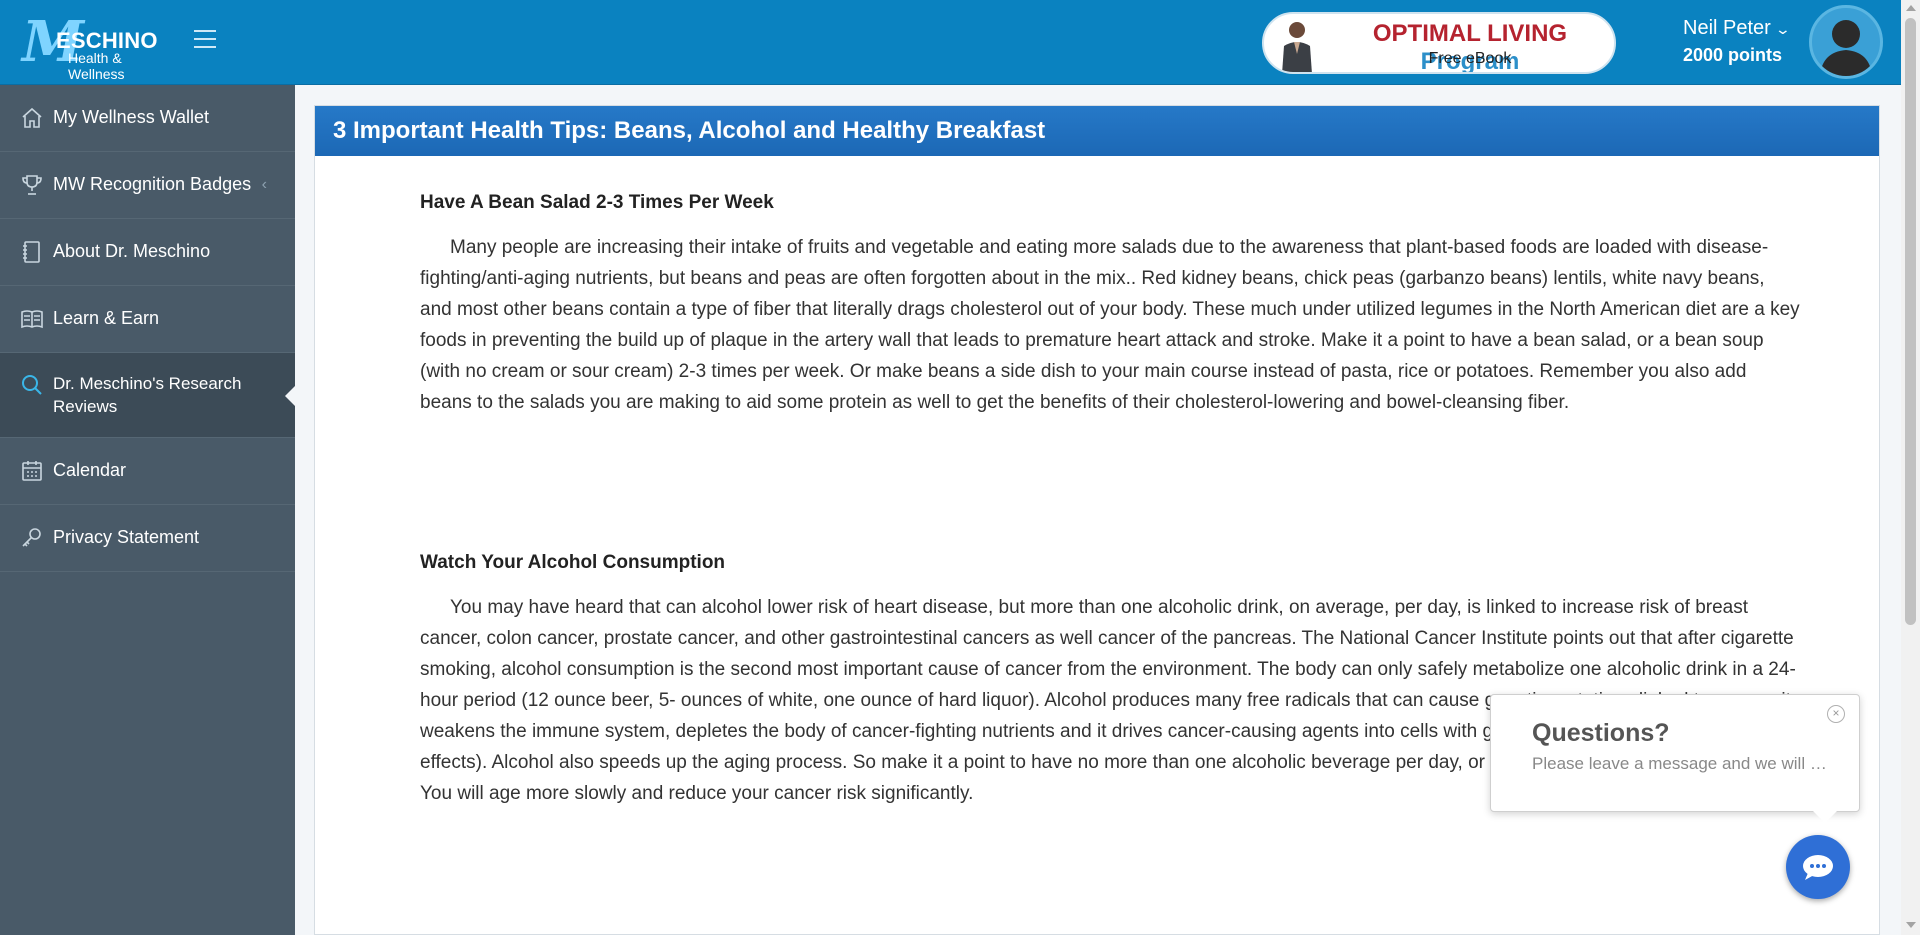  I want to click on chat-bubble-icon, so click(1818, 867).